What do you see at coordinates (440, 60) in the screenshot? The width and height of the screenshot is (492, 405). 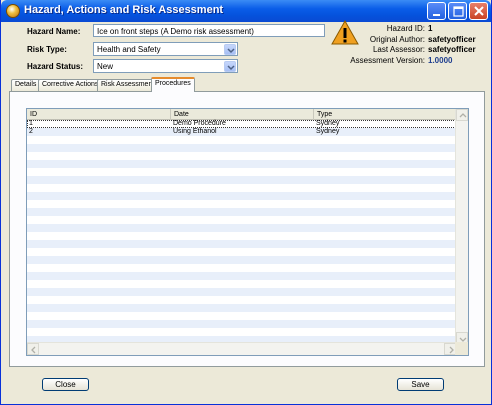 I see `assessment-version-value: 1.0000` at bounding box center [440, 60].